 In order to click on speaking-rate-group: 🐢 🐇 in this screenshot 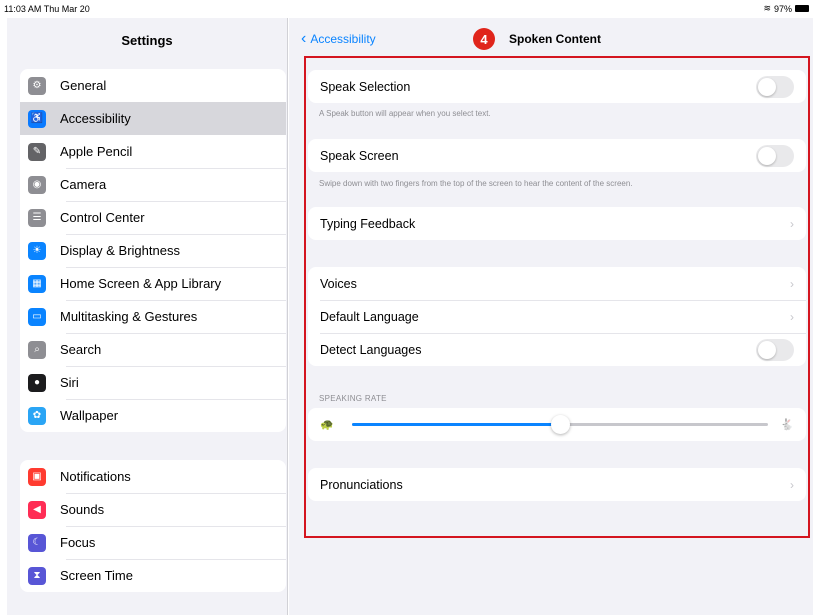, I will do `click(557, 424)`.